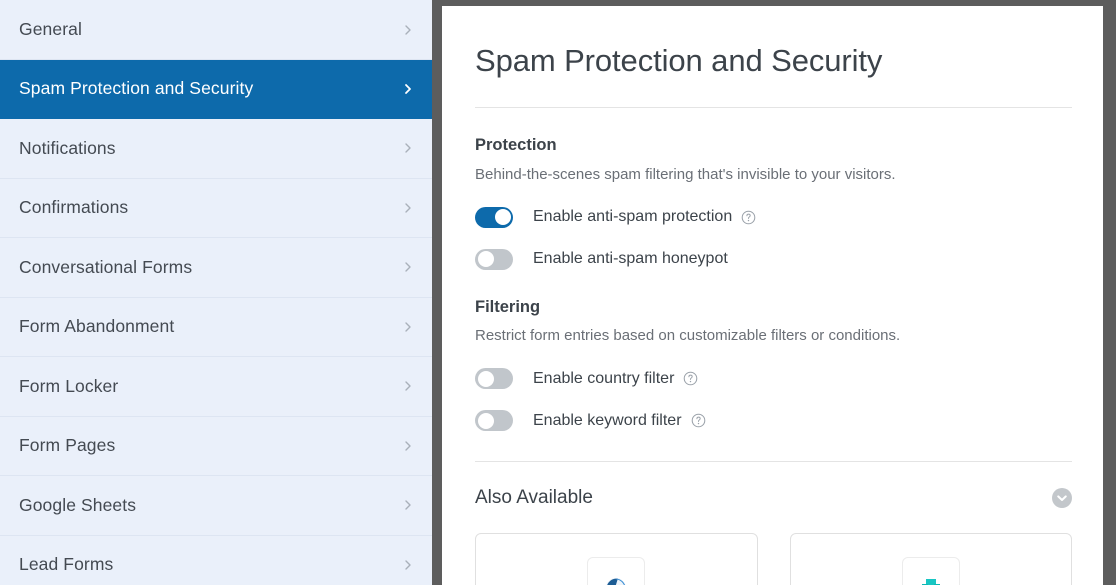 The height and width of the screenshot is (585, 1116). I want to click on sidebar-item-form-abandonment: Form Abandonment, so click(216, 327).